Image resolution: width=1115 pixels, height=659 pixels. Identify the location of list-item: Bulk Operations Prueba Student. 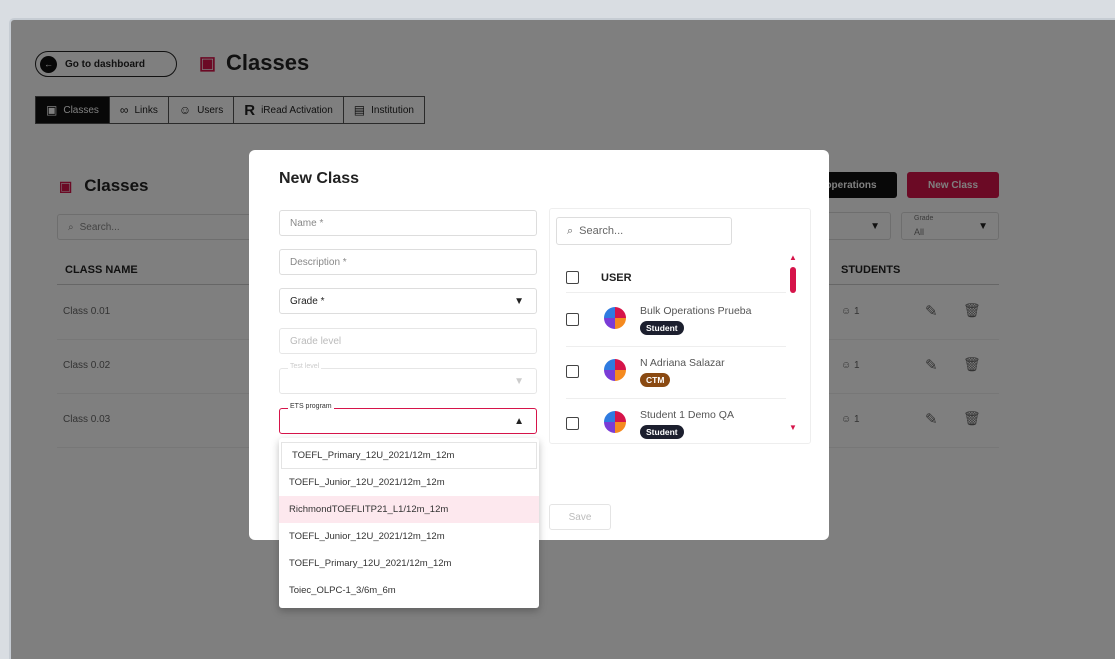
(676, 321).